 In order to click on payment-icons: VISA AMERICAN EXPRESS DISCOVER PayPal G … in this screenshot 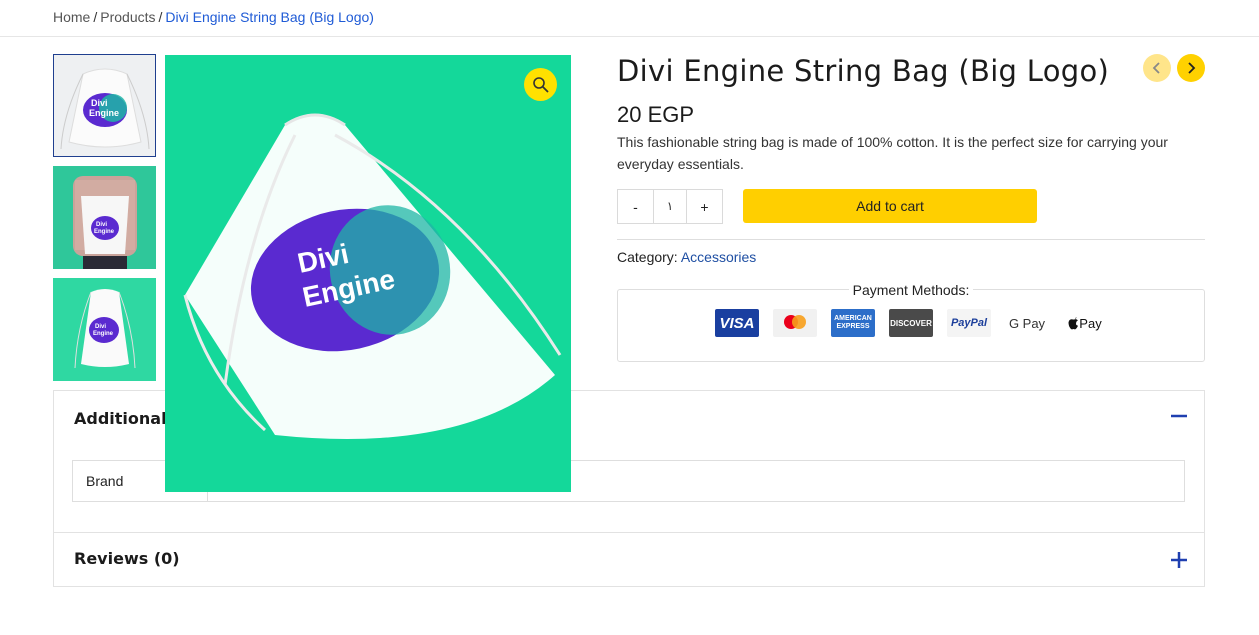, I will do `click(911, 323)`.